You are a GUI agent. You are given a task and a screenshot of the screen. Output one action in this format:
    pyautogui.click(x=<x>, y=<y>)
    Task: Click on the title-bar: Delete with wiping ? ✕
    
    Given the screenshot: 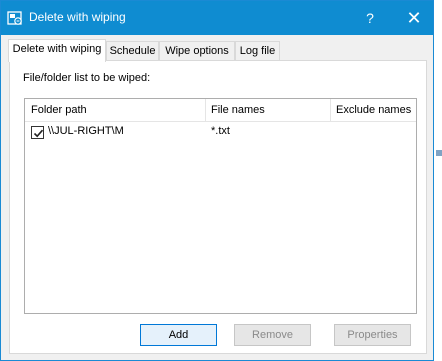 What is the action you would take?
    pyautogui.click(x=217, y=18)
    